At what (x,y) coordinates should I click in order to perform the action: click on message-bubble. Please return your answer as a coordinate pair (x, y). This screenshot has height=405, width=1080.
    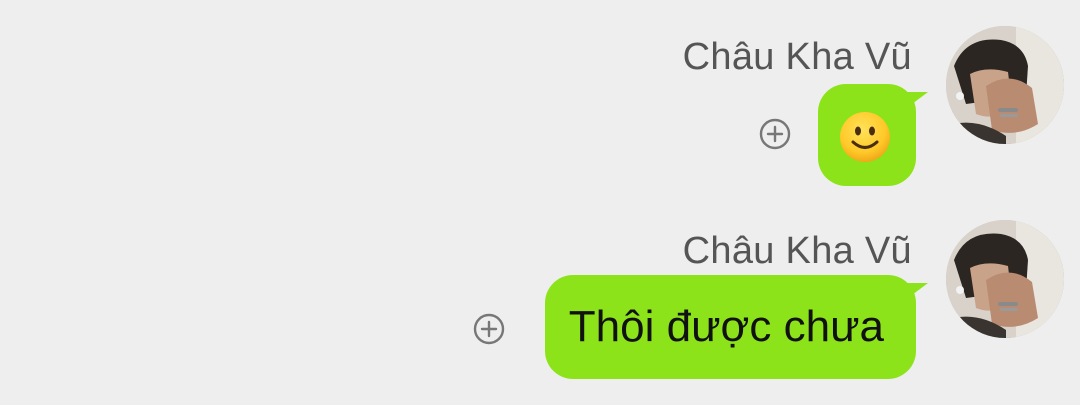
    Looking at the image, I should click on (873, 135).